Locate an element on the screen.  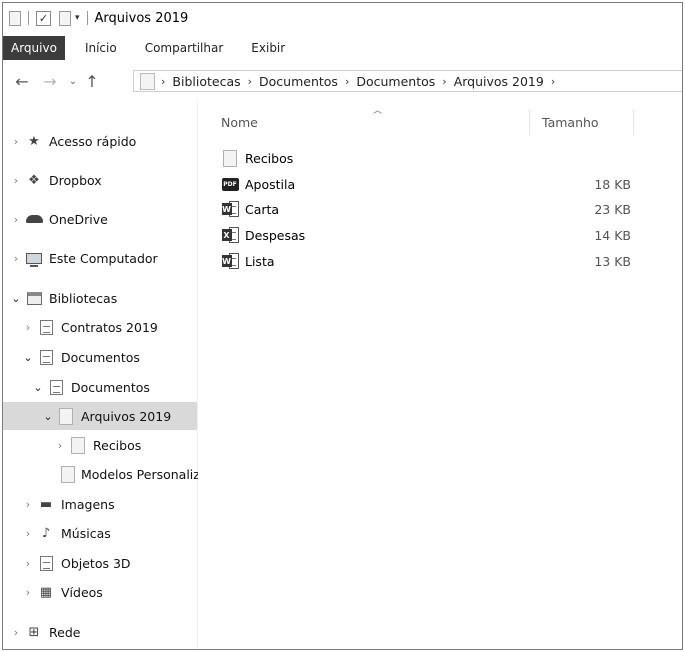
tree-item-musicas: › ♪ Músicas is located at coordinates (65, 533).